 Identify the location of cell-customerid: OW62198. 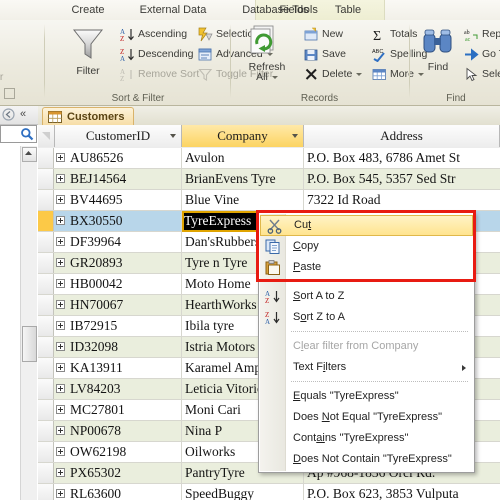
(118, 452).